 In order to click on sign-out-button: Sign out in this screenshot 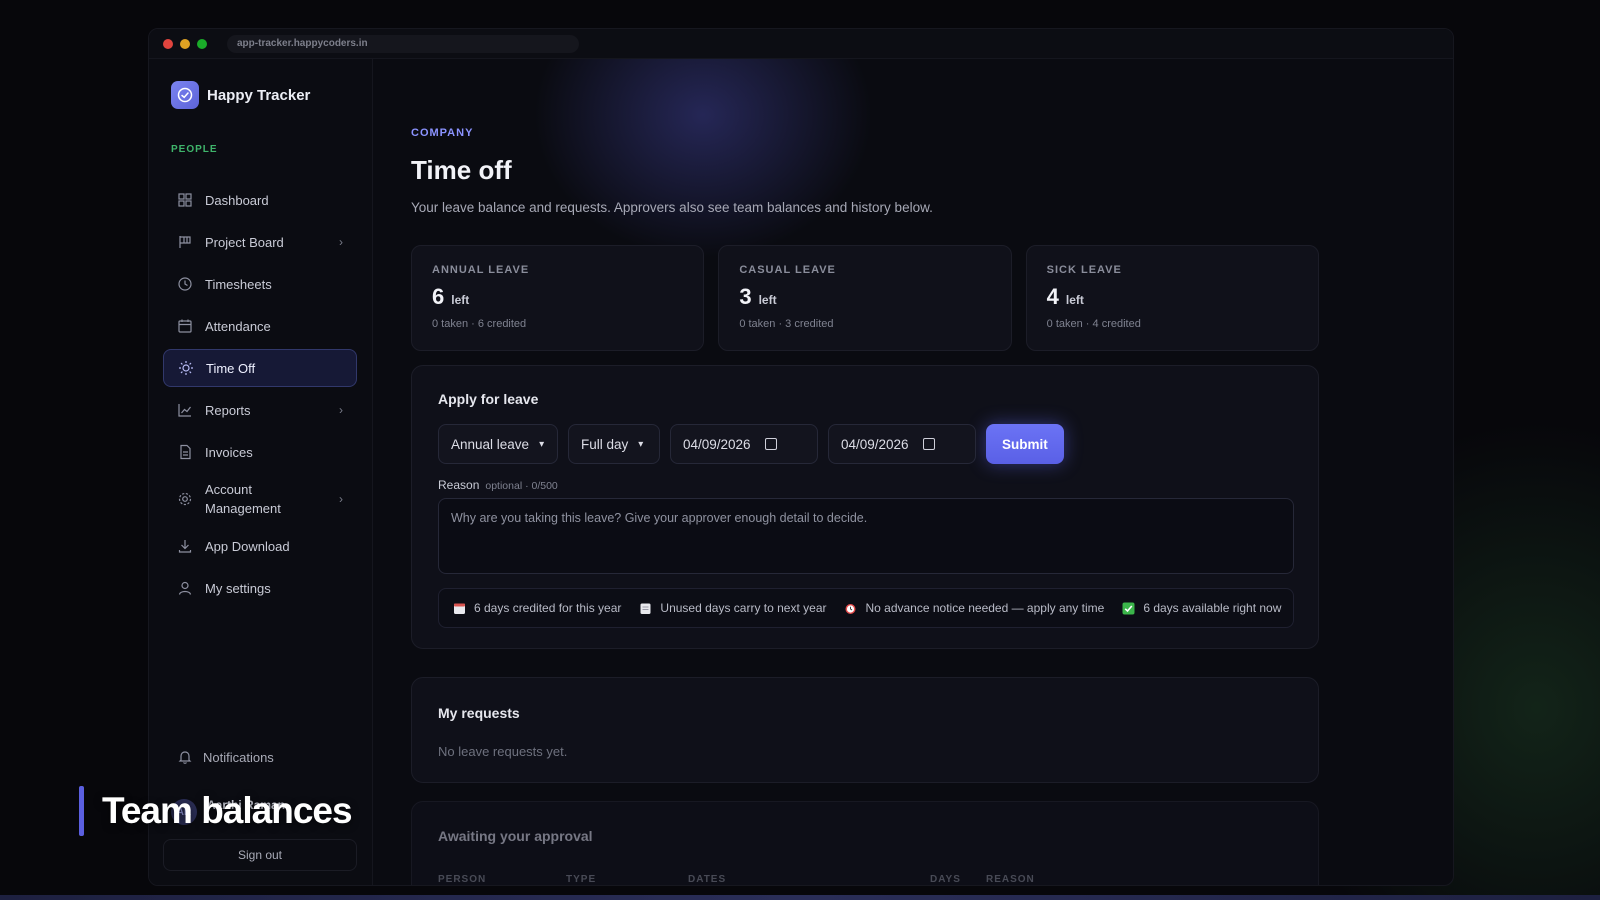, I will do `click(260, 855)`.